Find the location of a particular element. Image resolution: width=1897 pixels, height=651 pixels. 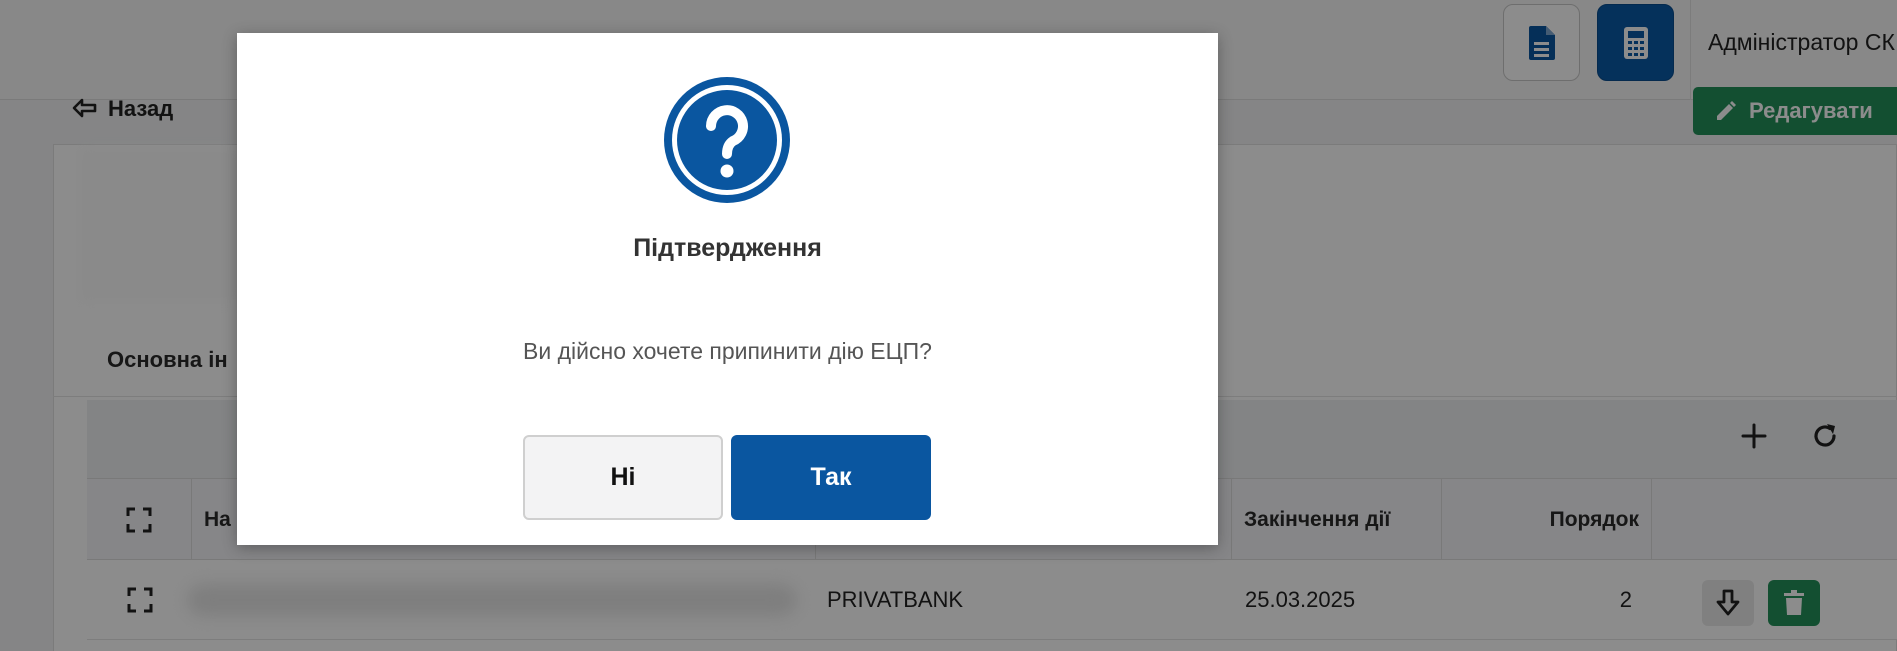

yes-button: Так is located at coordinates (831, 477).